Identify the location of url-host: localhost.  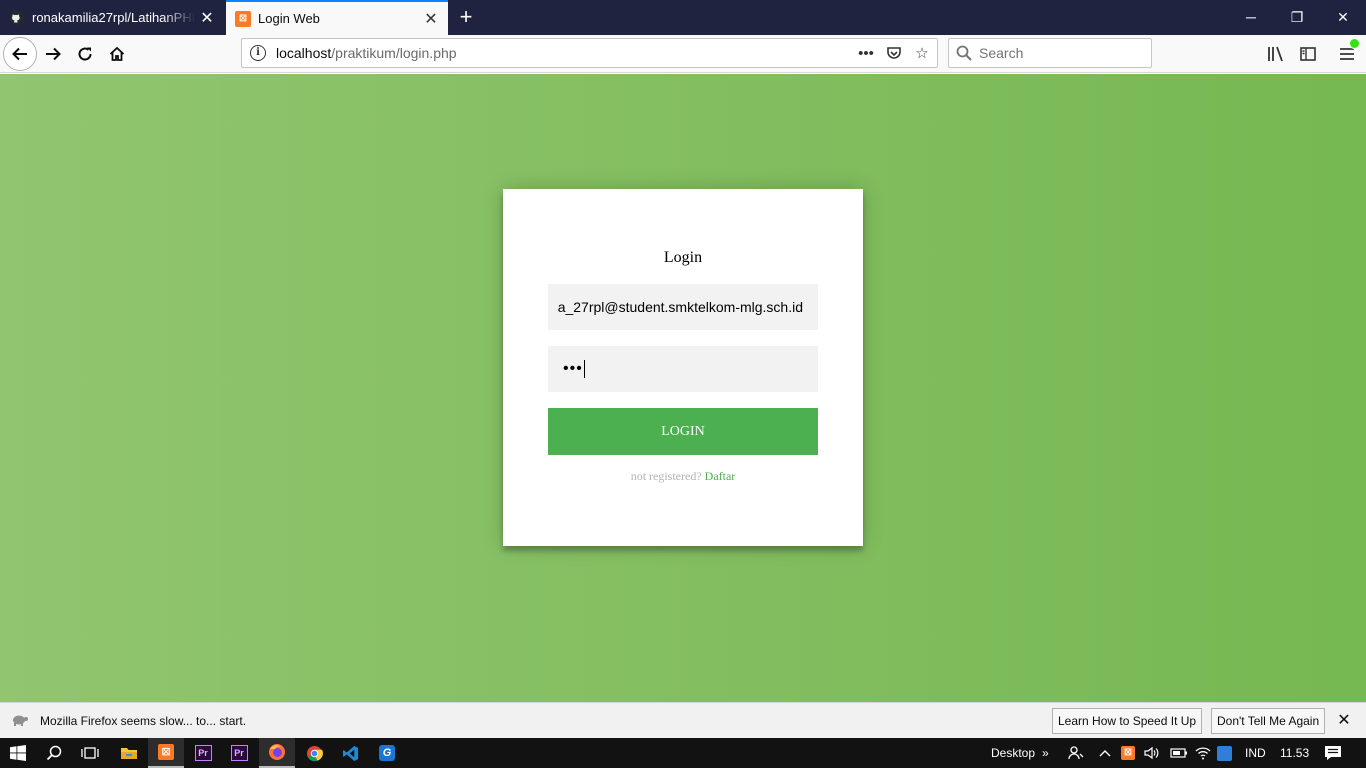
(304, 53).